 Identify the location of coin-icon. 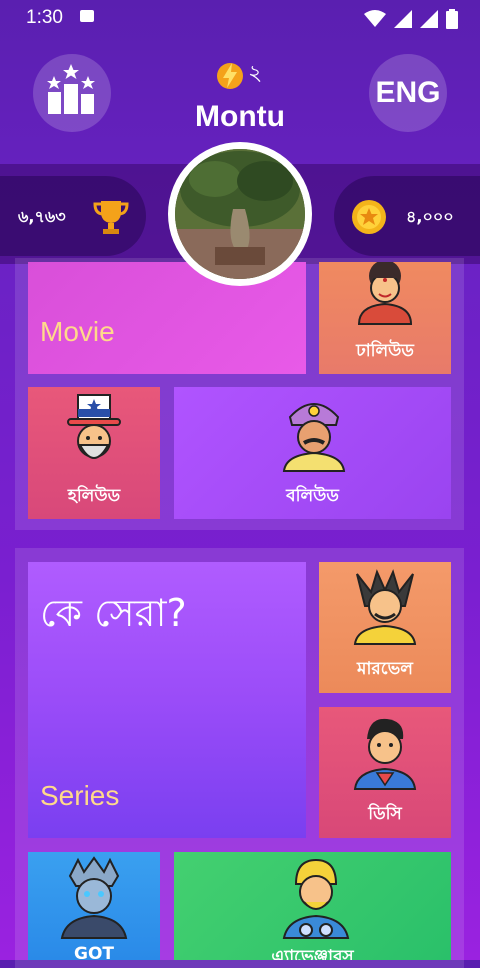
(369, 217).